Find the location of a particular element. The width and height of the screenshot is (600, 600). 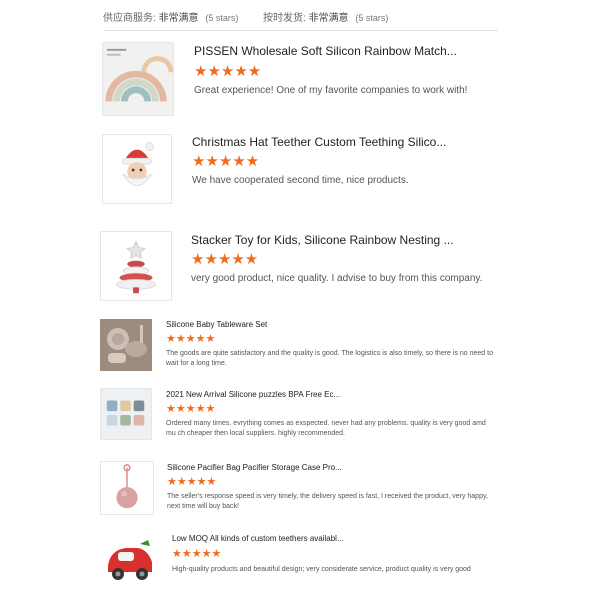

car-teether-thumbnail is located at coordinates (129, 561).